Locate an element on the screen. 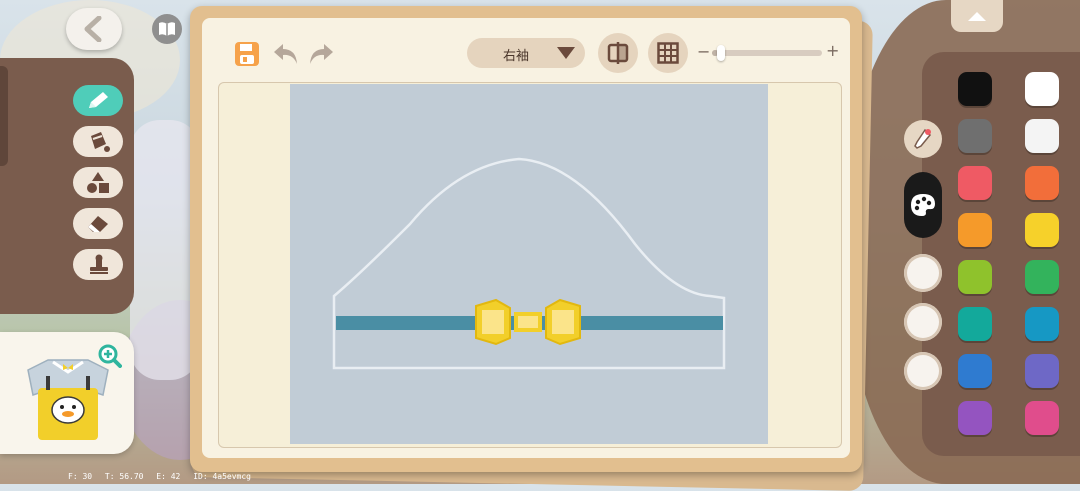 The height and width of the screenshot is (491, 1080). grid-toggle-button is located at coordinates (668, 53).